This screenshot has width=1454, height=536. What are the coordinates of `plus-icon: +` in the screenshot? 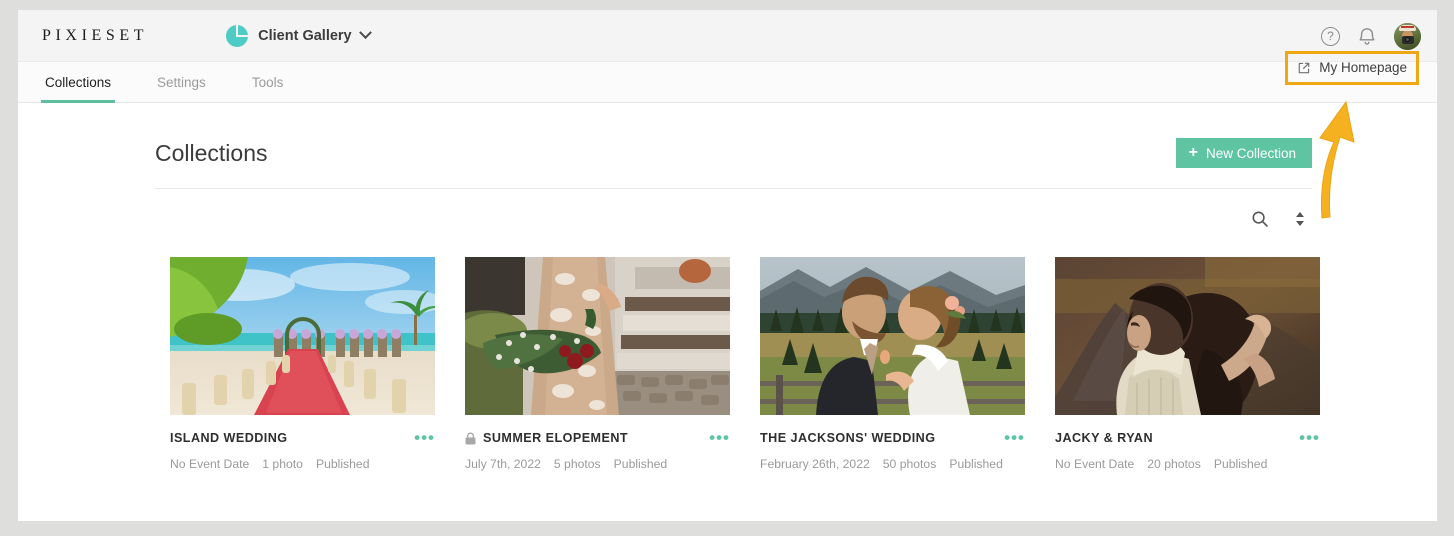 It's located at (1193, 152).